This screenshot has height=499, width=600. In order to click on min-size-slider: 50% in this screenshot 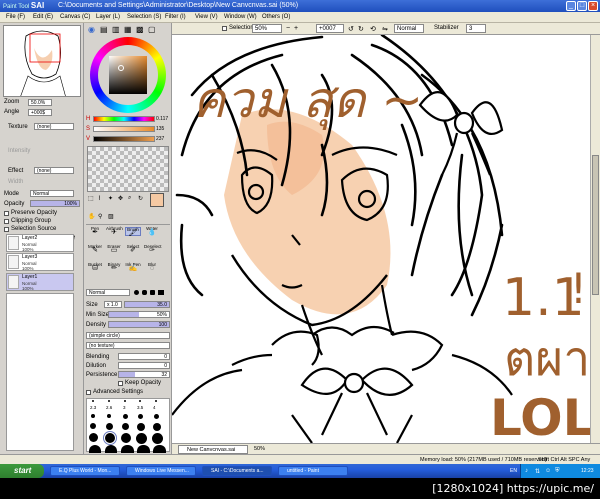, I will do `click(139, 314)`.